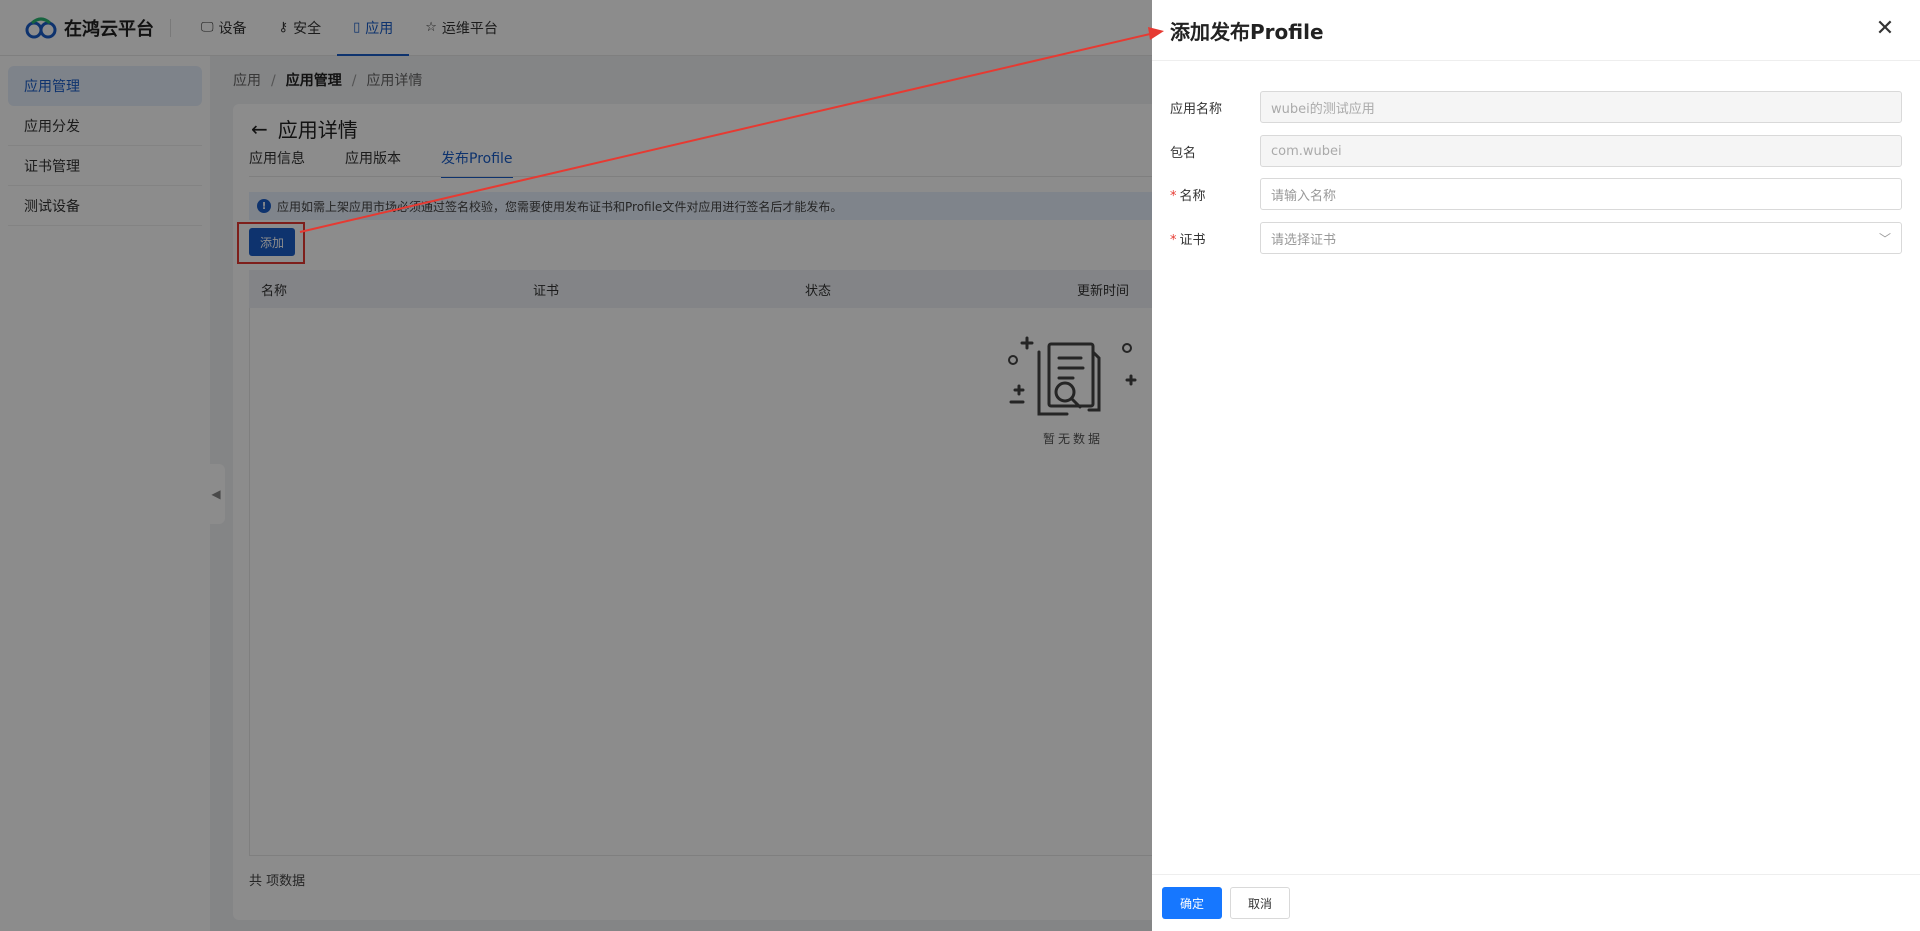  I want to click on form-row-name: * 名称 请输入名称, so click(1536, 194).